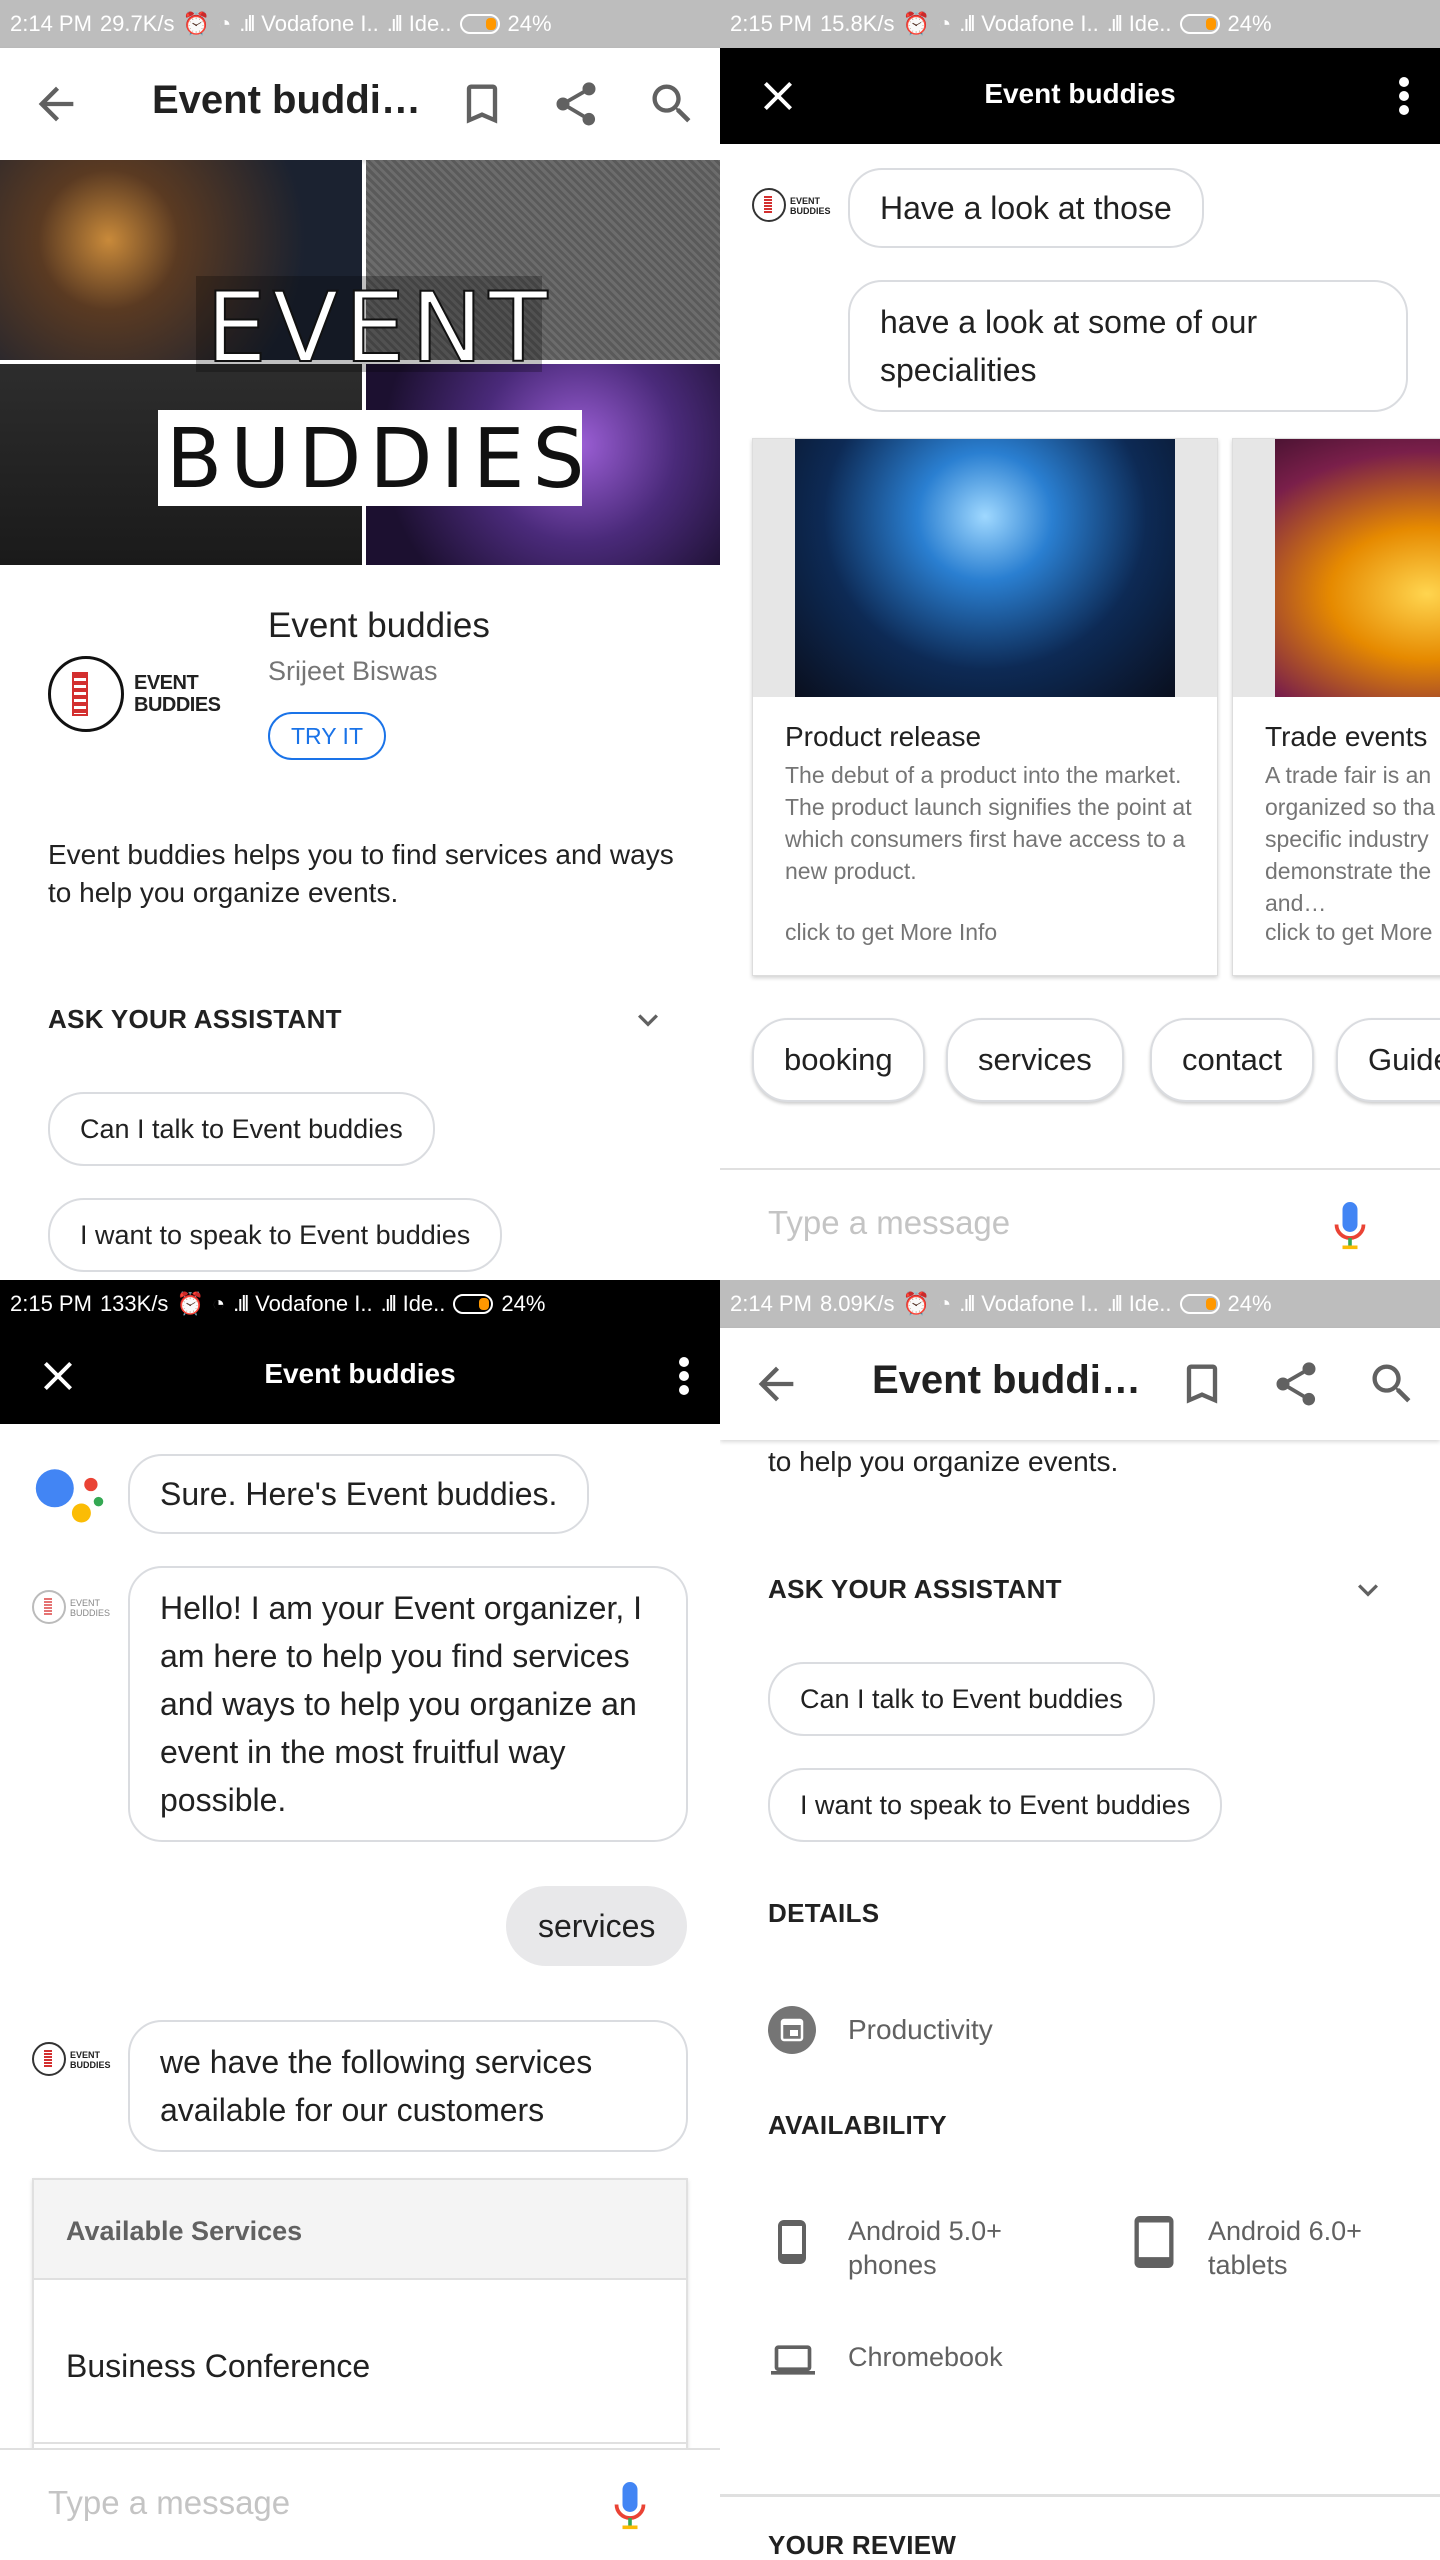  I want to click on platform-chromebook: Chromebook, so click(925, 2357).